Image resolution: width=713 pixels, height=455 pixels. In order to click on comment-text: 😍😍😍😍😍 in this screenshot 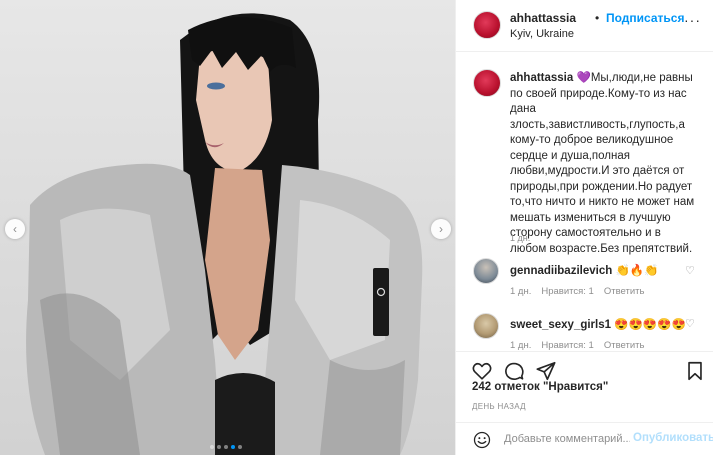, I will do `click(650, 325)`.